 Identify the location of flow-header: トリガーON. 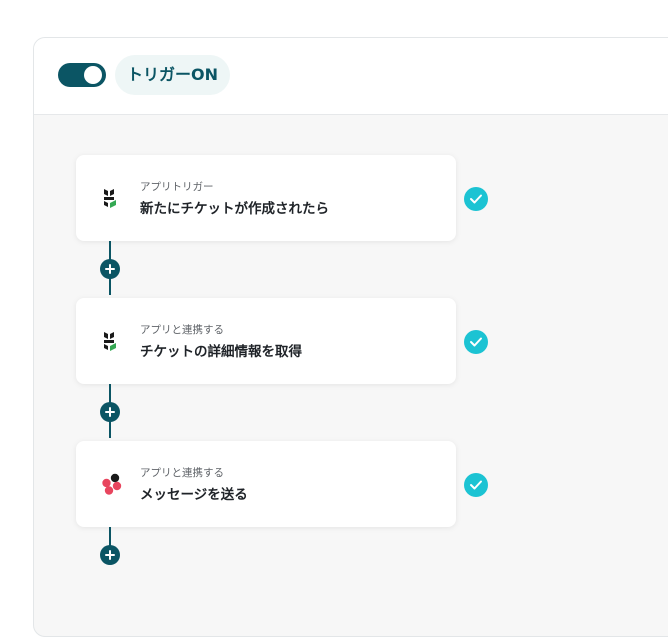
(351, 76).